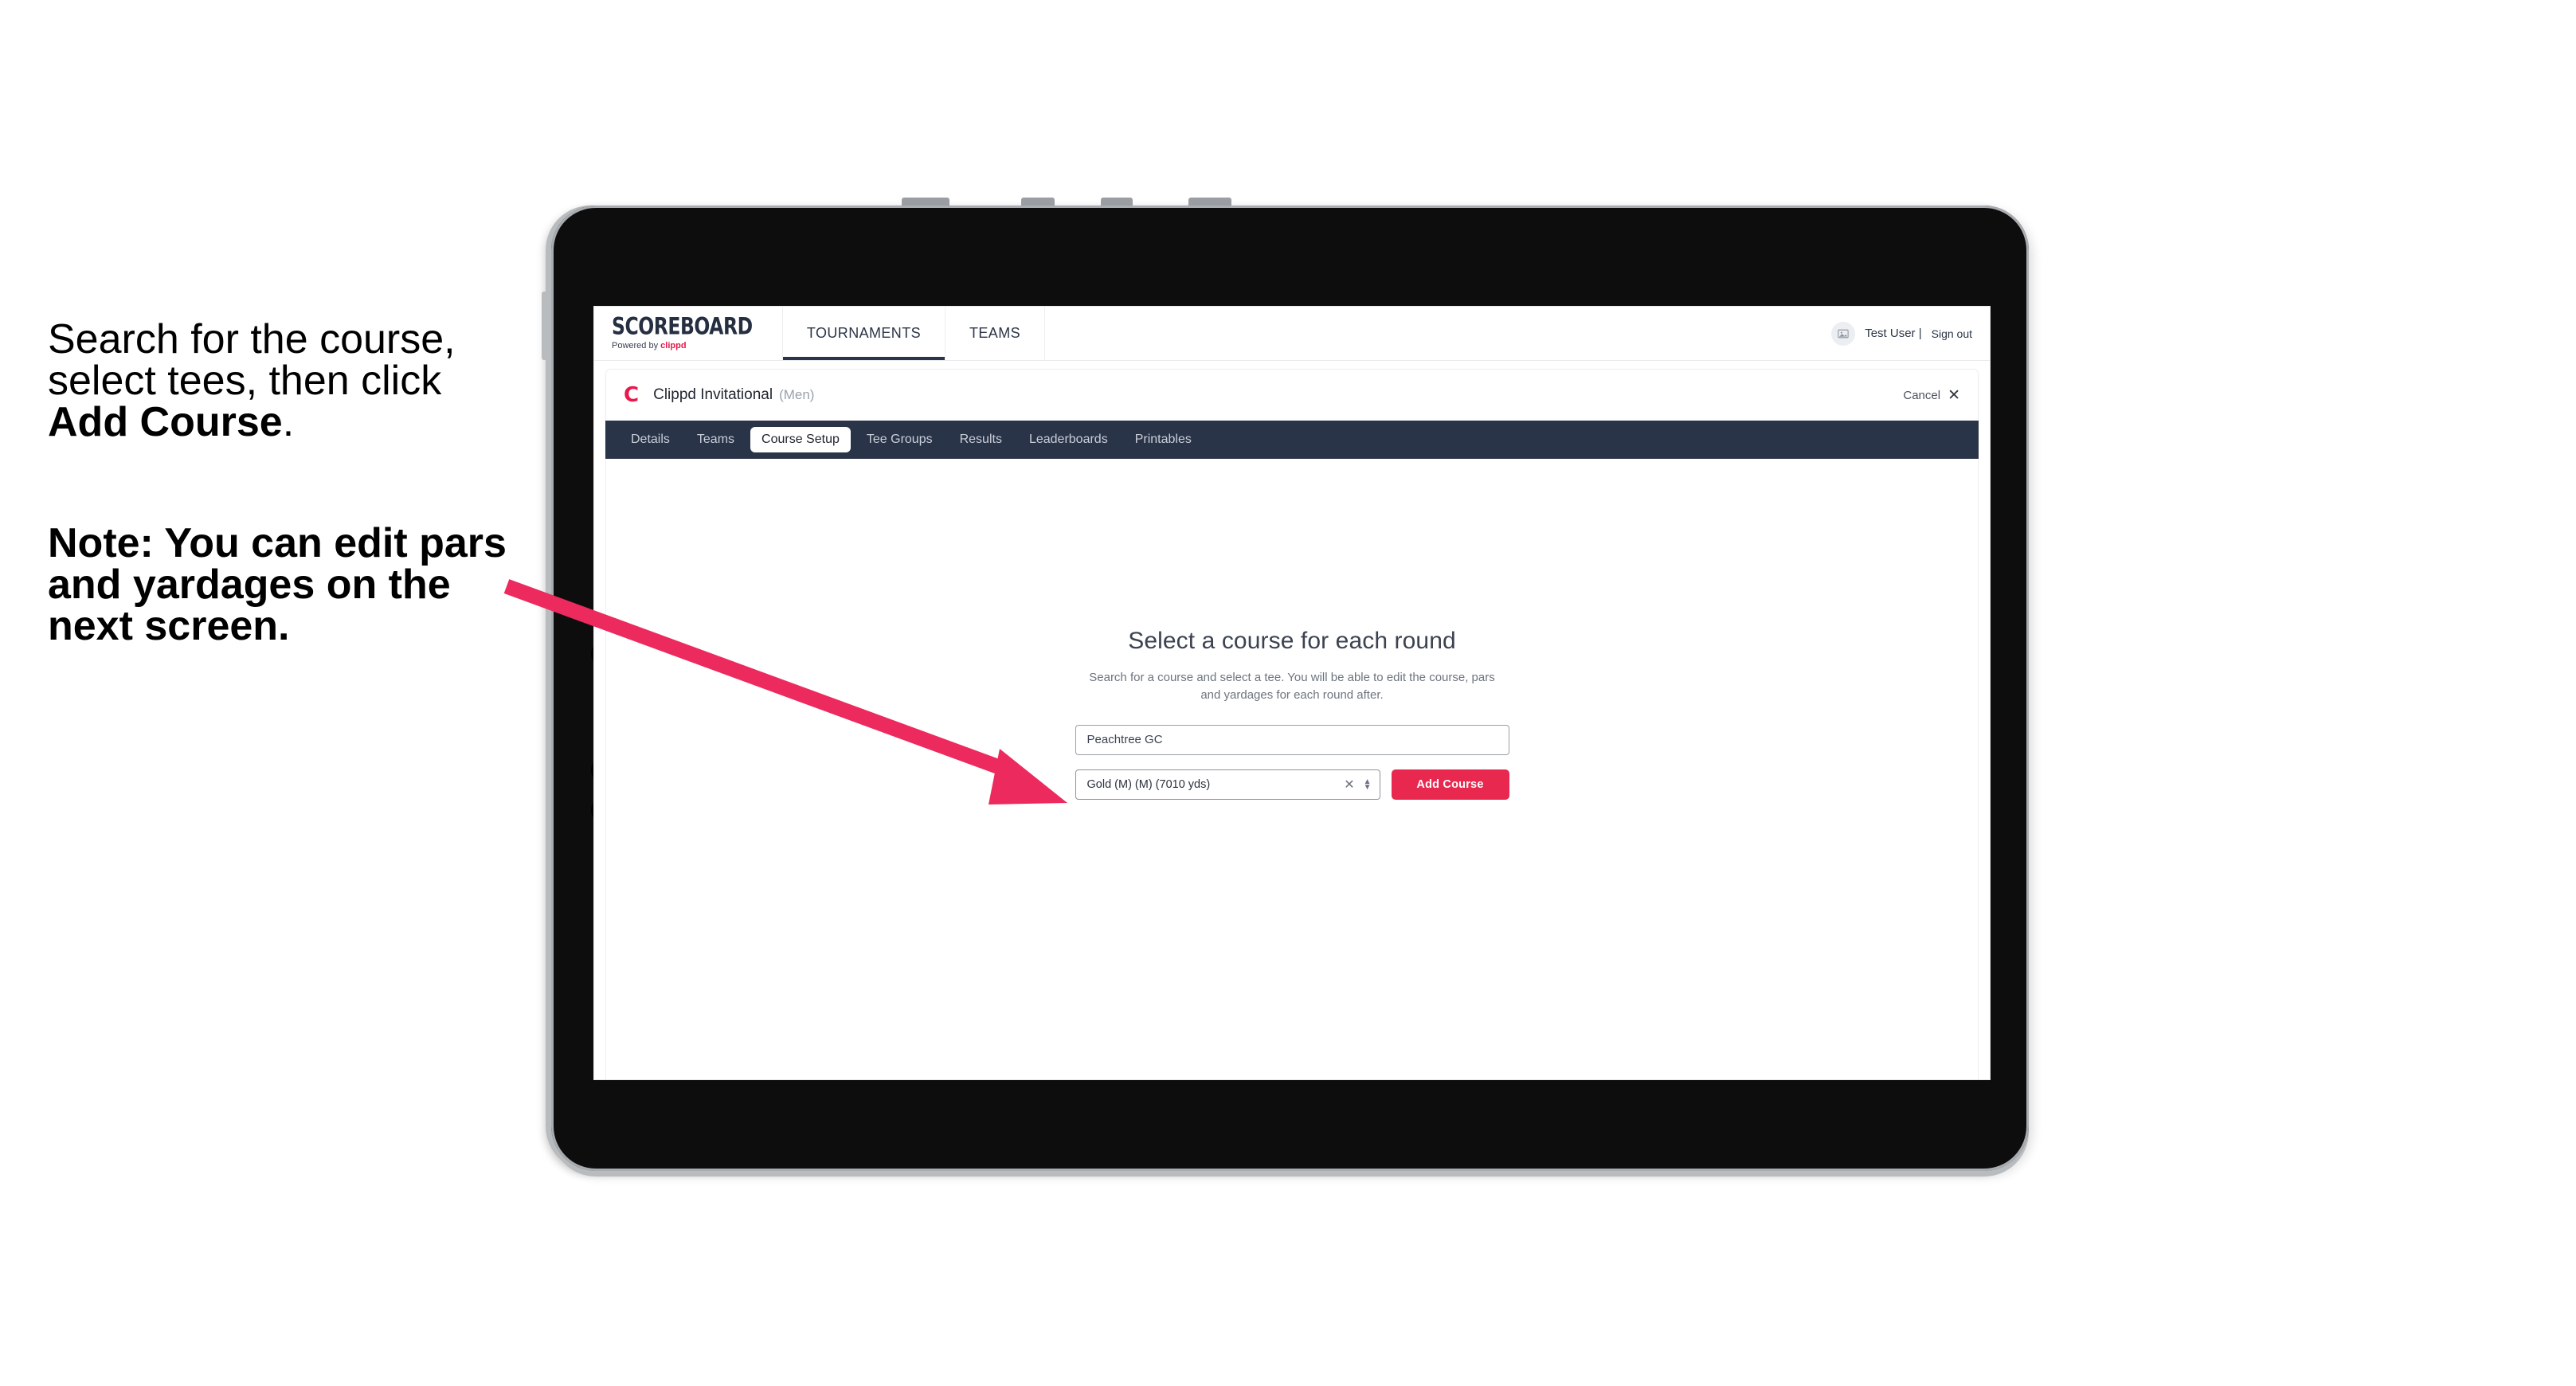 The height and width of the screenshot is (1386, 2576). I want to click on tablet-volume-button, so click(546, 326).